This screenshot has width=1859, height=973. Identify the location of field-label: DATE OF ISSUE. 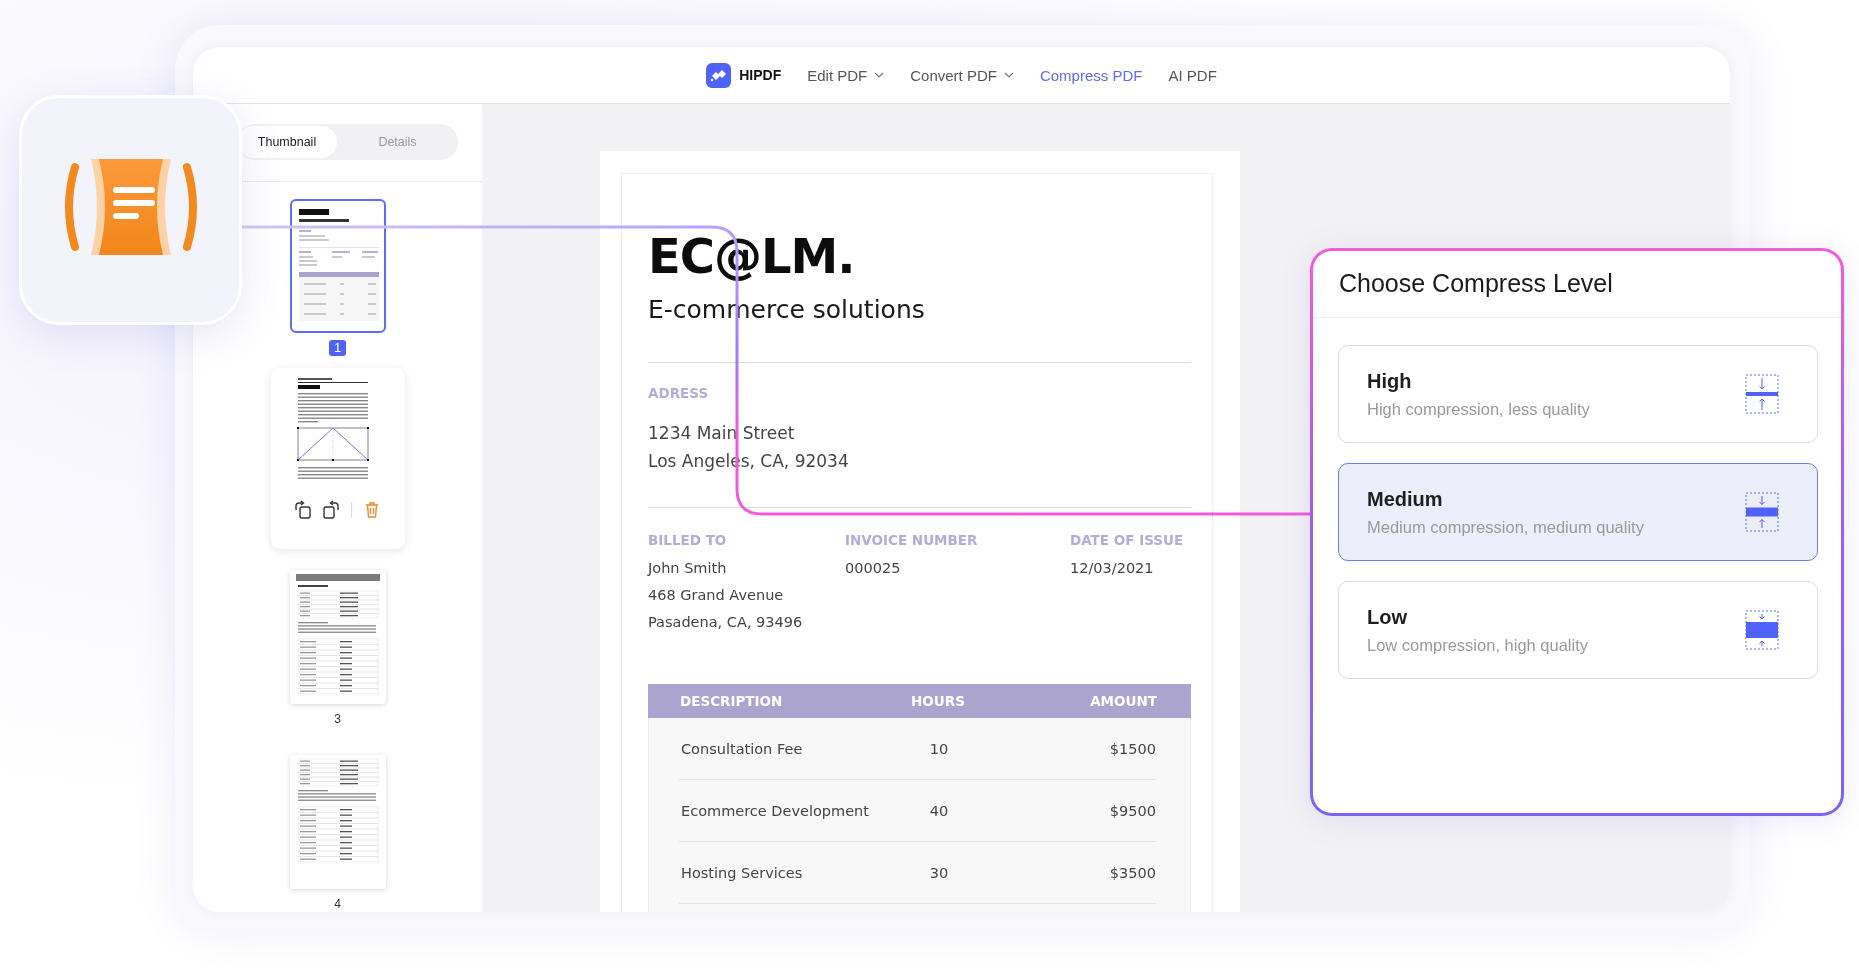
(1127, 540).